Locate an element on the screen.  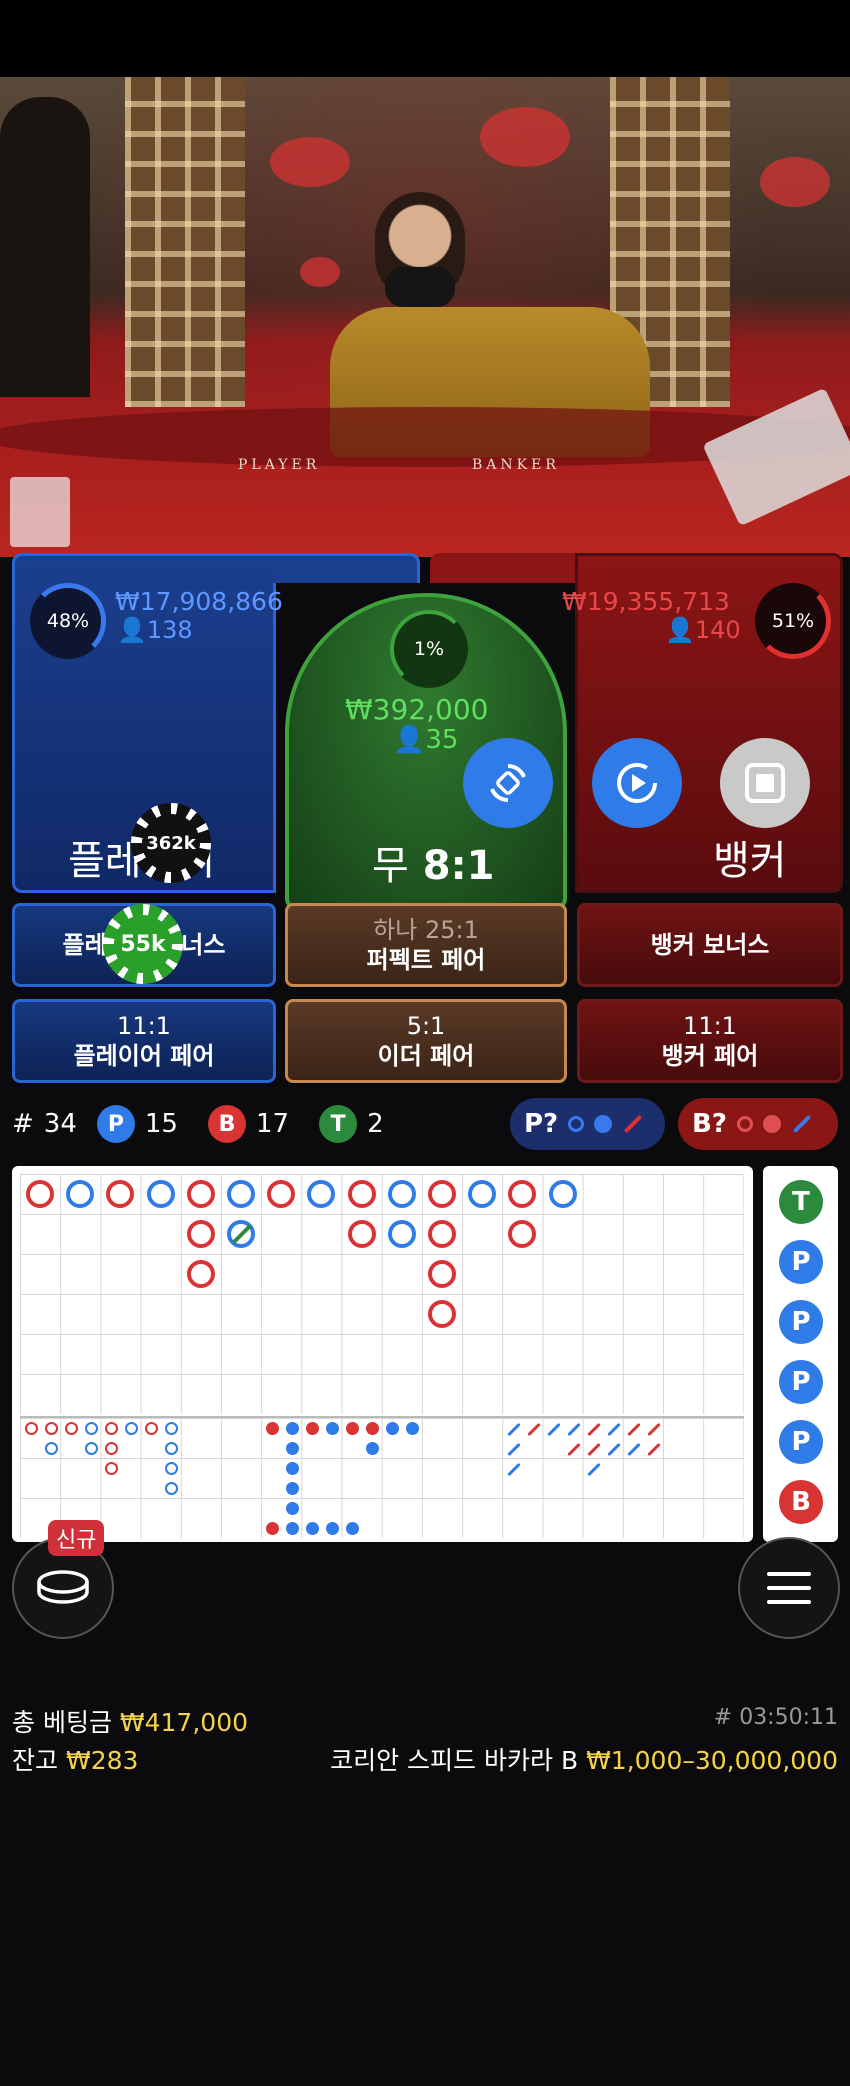
perfect-pair-label: 퍼펙트 페어 is located at coordinates (426, 960).